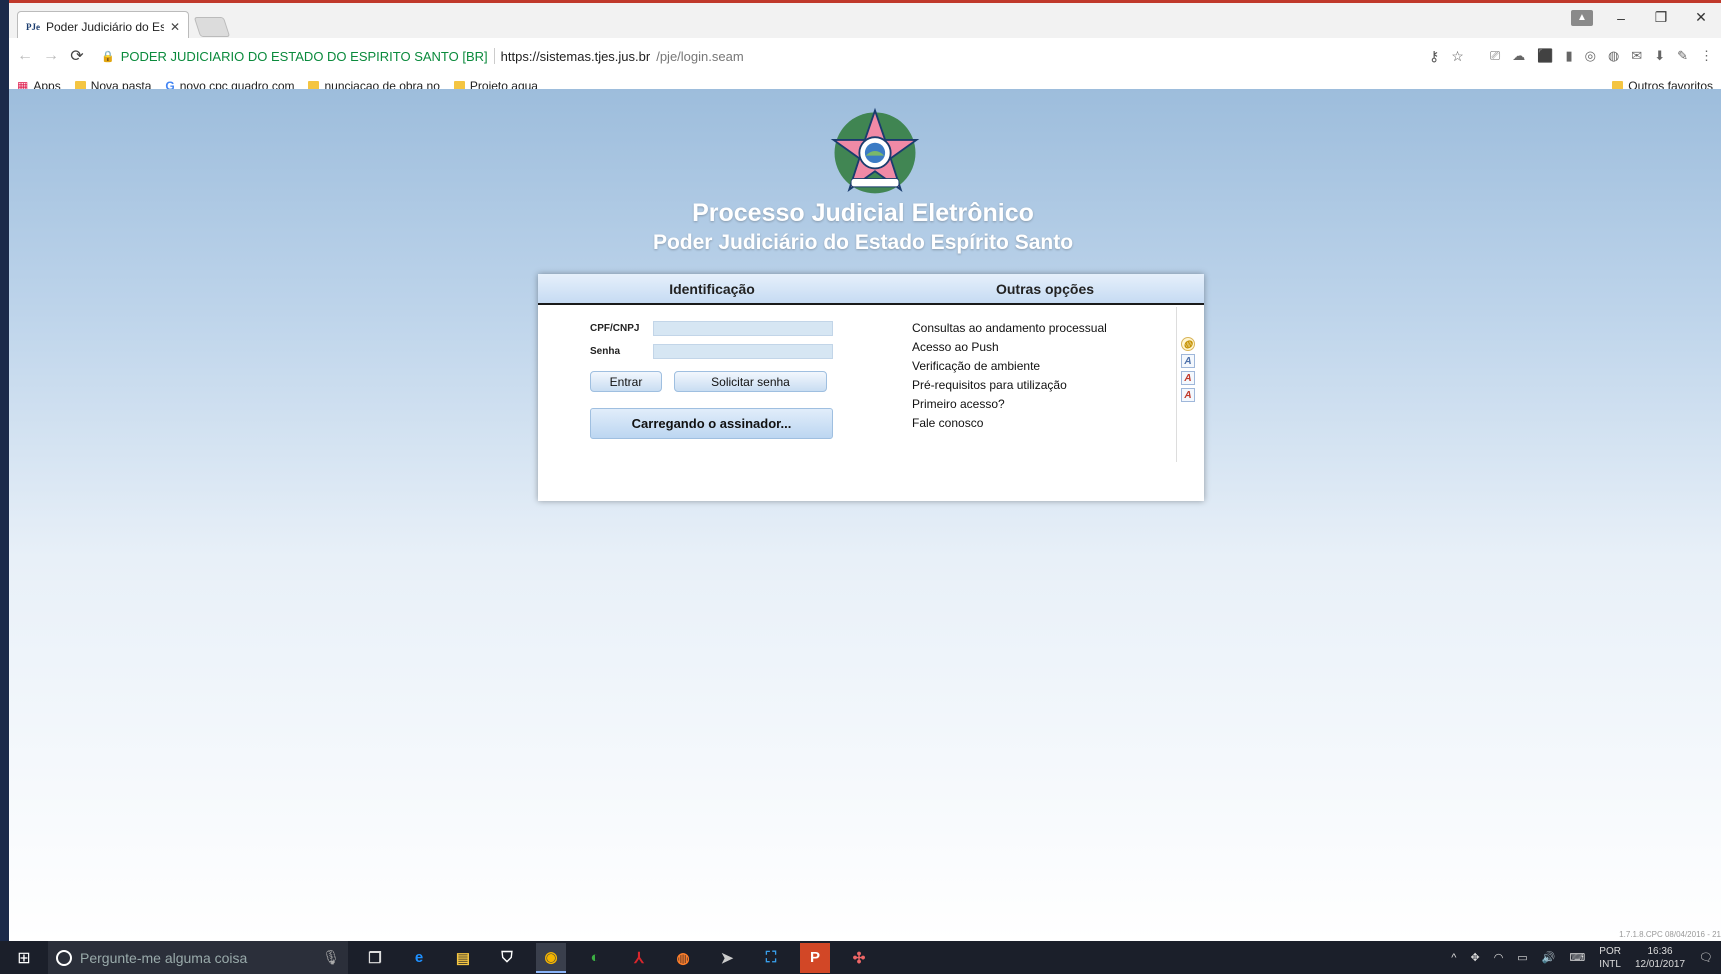 Image resolution: width=1721 pixels, height=974 pixels. What do you see at coordinates (863, 213) in the screenshot?
I see `page-title: Processo Judicial Eletrônico` at bounding box center [863, 213].